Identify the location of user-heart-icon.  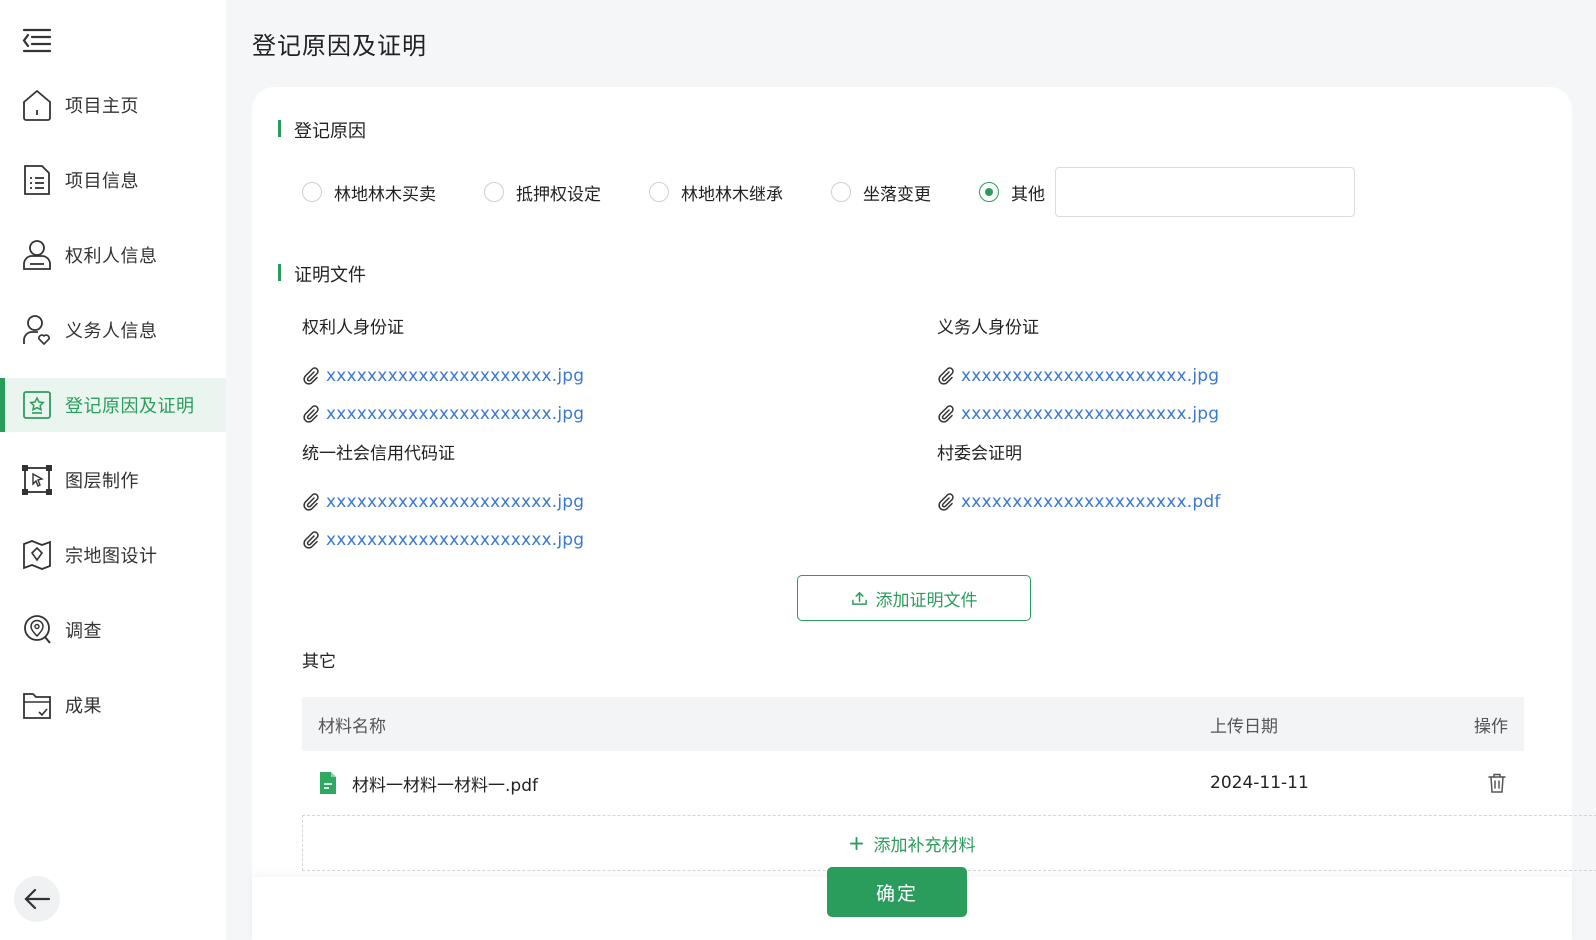
(37, 330).